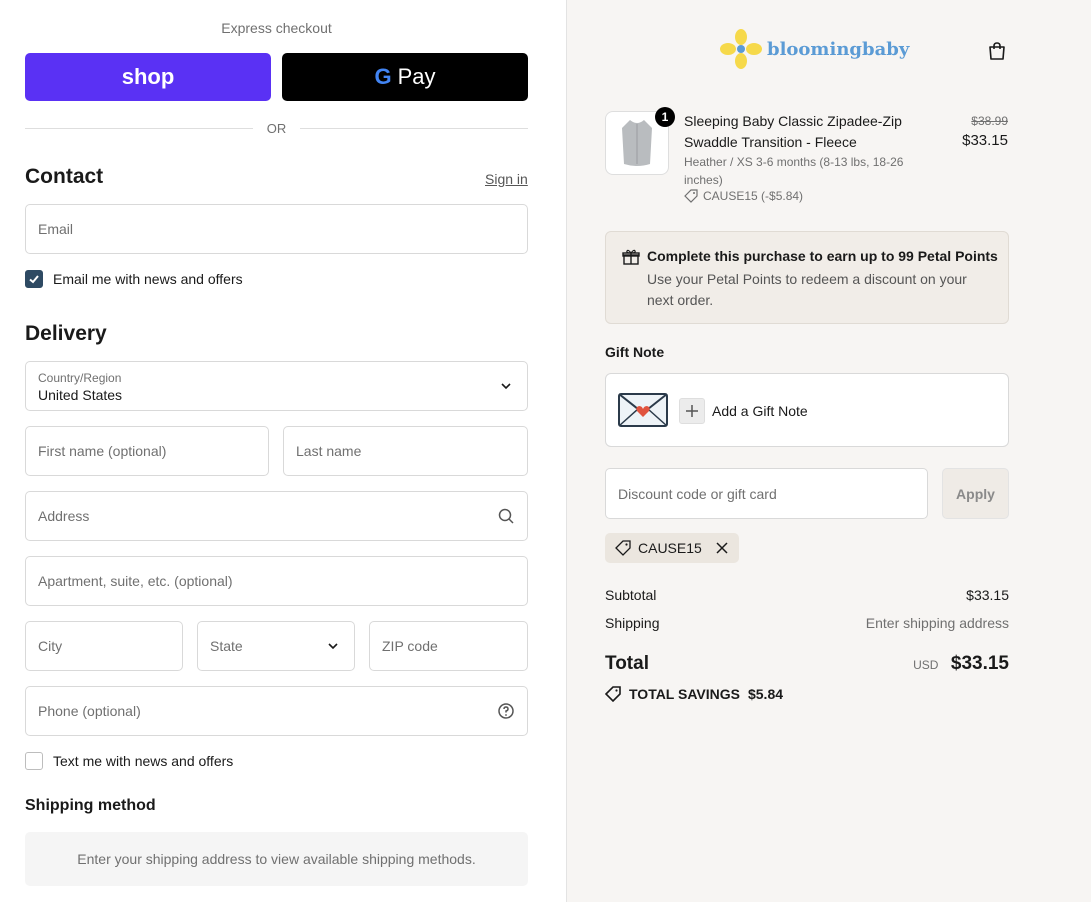 Image resolution: width=1091 pixels, height=902 pixels. I want to click on first-name-placeholder: First name (optional), so click(102, 451).